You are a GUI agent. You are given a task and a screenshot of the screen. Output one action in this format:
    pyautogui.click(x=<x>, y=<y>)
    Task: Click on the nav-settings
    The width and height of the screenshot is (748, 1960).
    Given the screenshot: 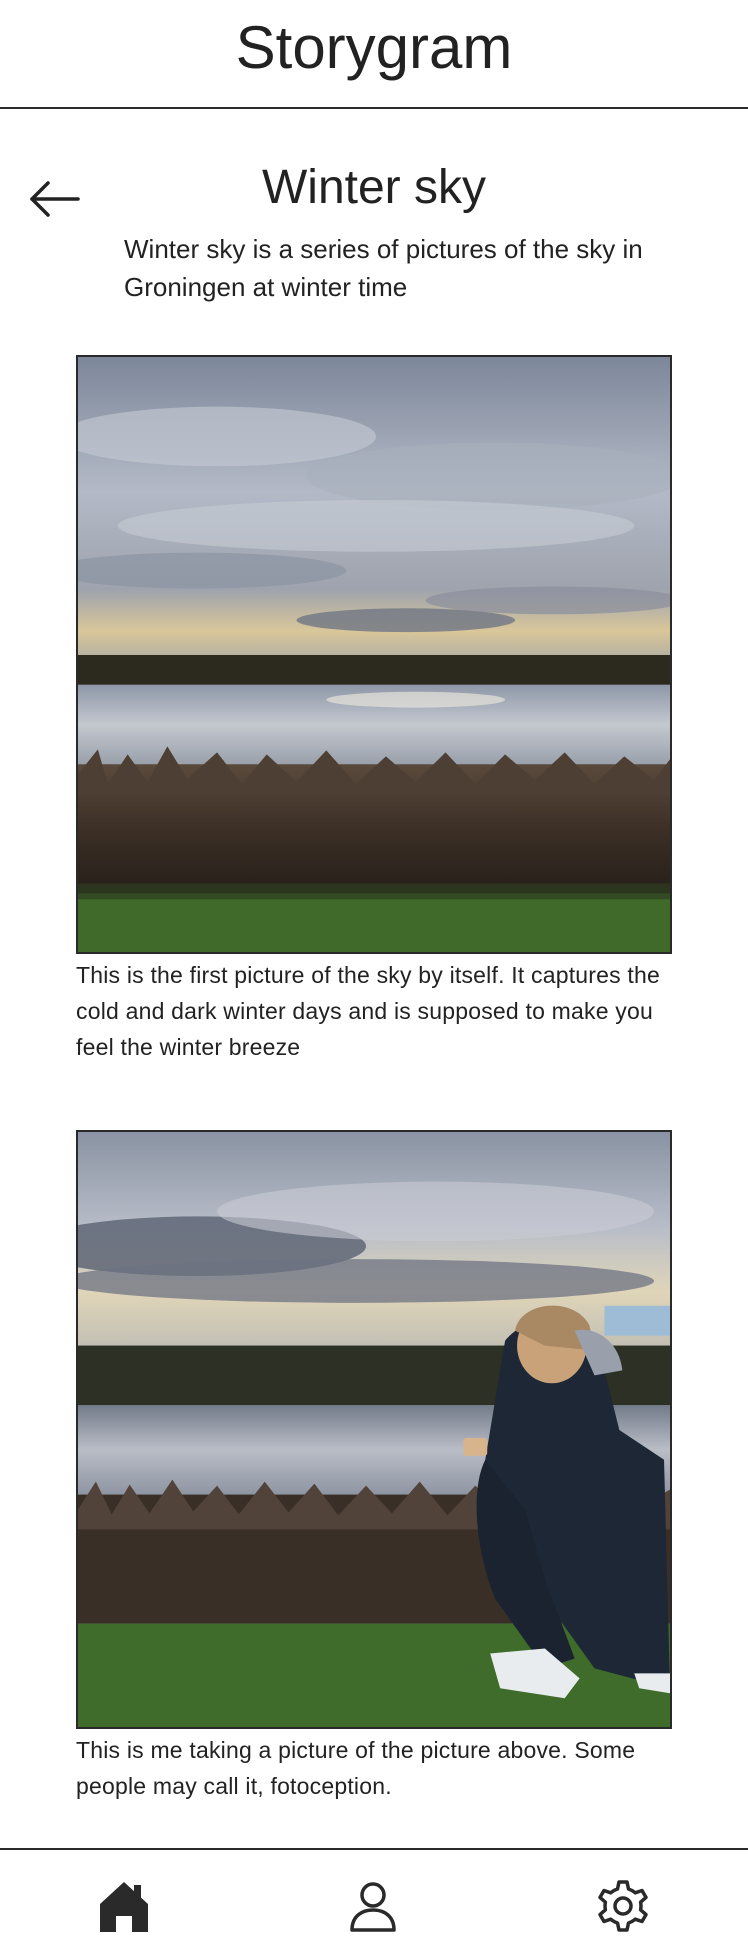 What is the action you would take?
    pyautogui.click(x=623, y=1906)
    